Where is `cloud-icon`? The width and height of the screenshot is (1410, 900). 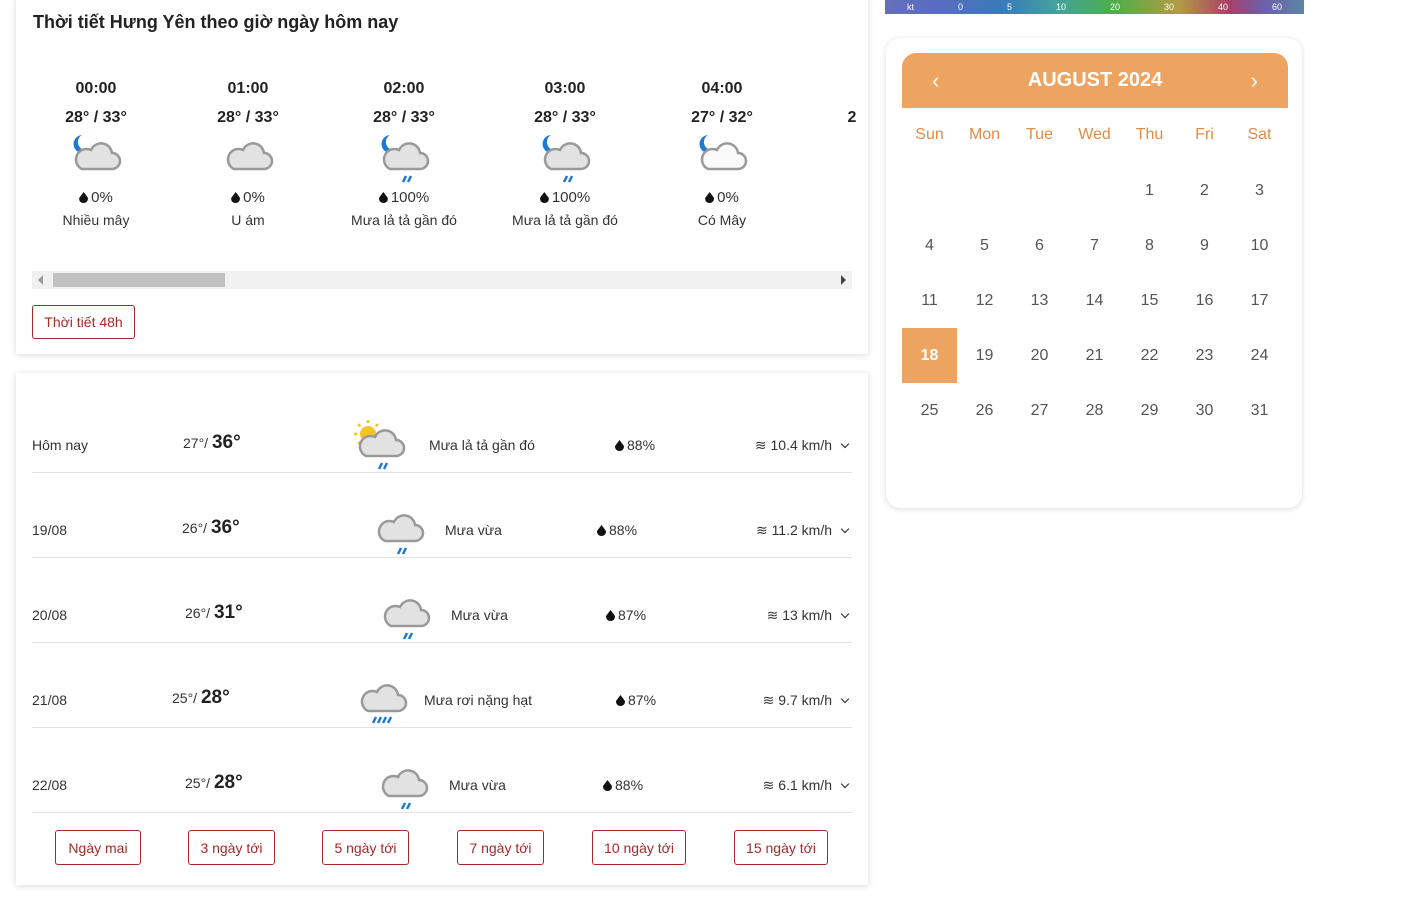 cloud-icon is located at coordinates (248, 157).